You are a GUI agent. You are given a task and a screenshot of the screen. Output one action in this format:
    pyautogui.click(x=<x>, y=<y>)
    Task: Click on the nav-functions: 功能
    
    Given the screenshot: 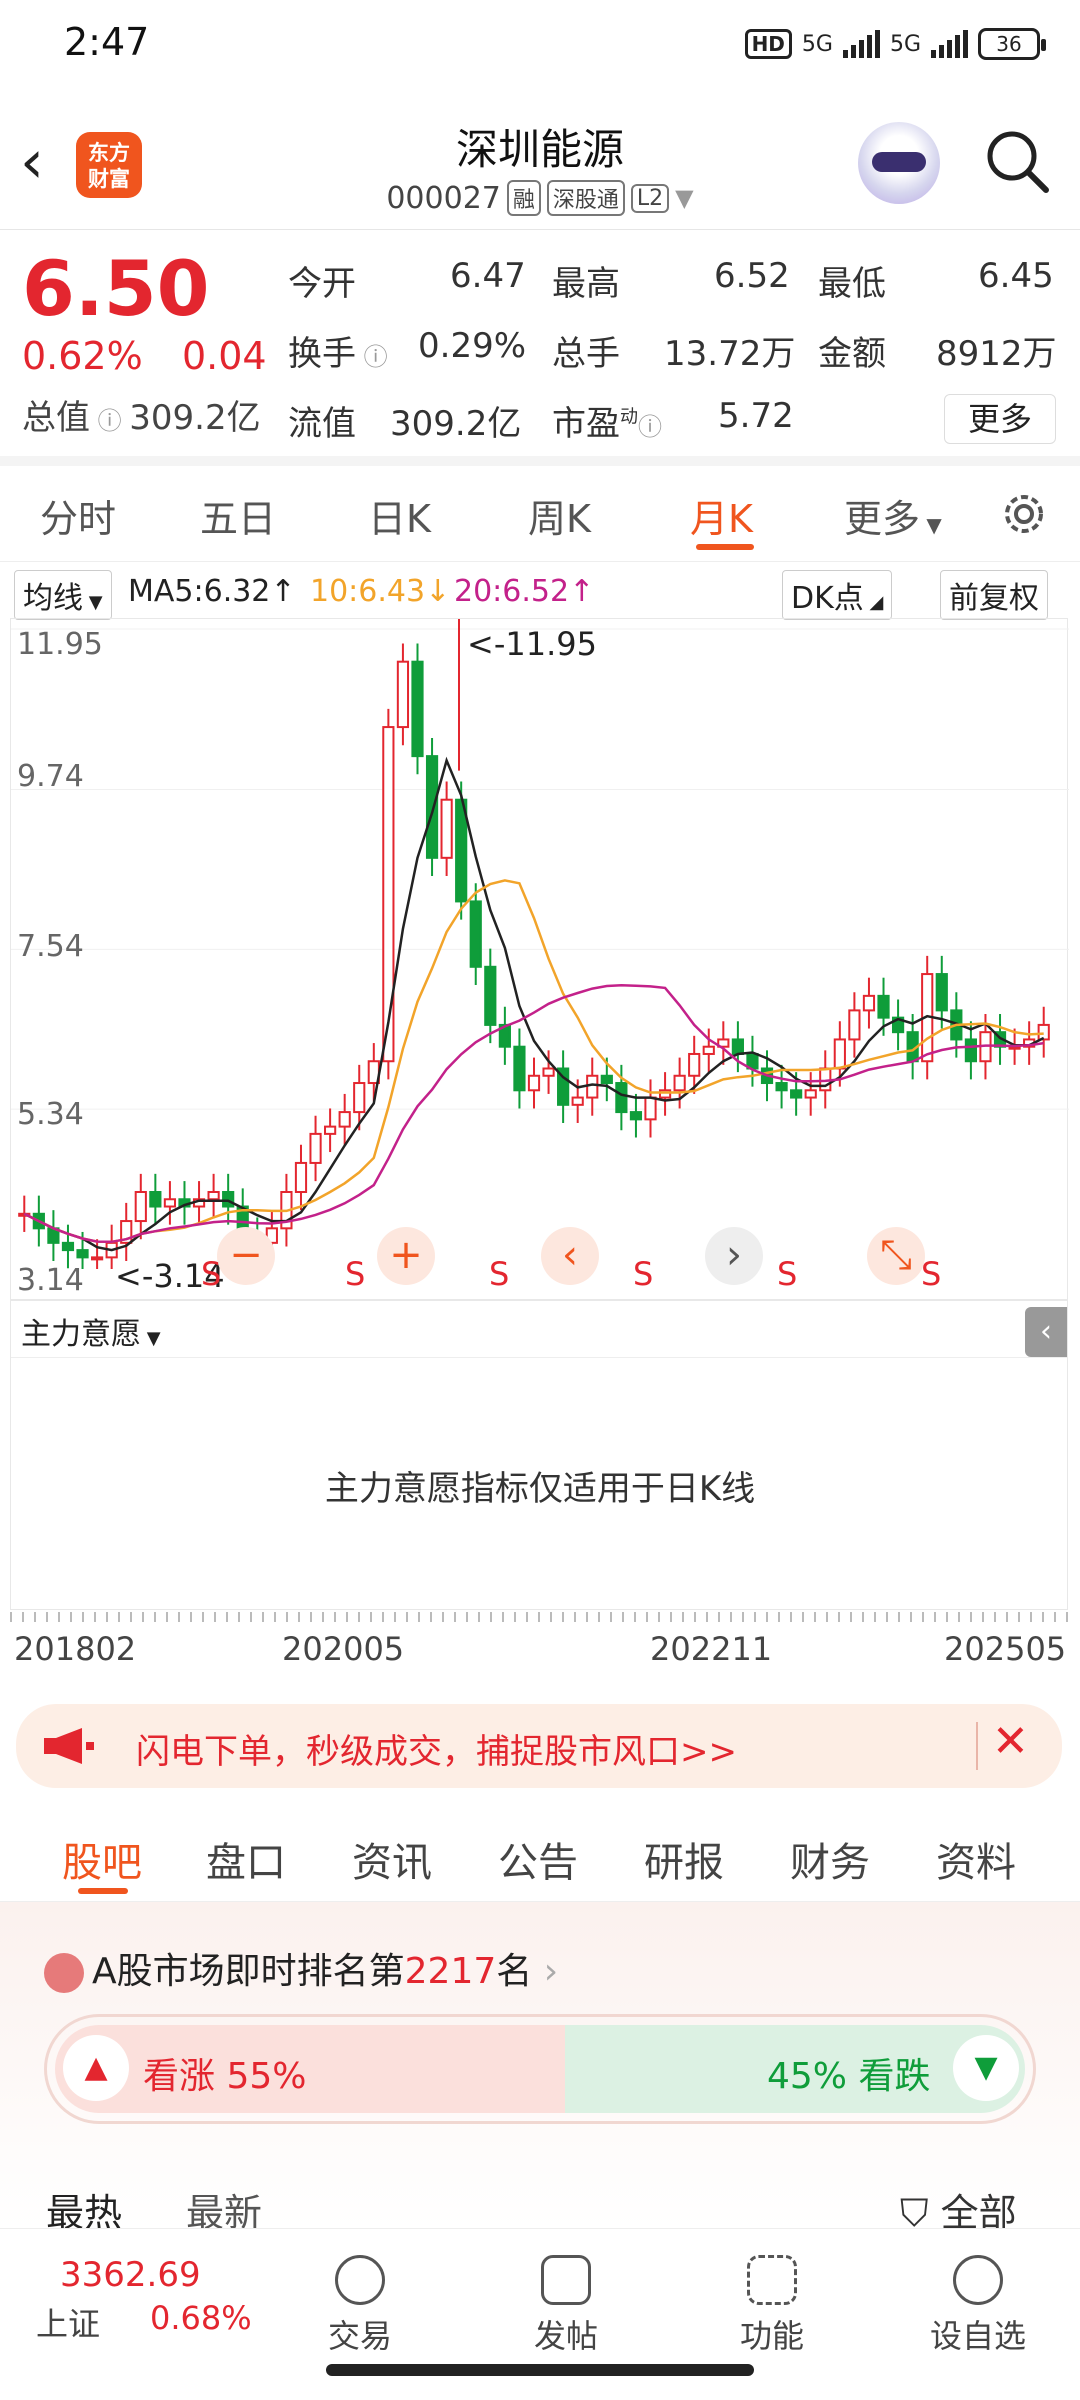 What is the action you would take?
    pyautogui.click(x=772, y=2306)
    